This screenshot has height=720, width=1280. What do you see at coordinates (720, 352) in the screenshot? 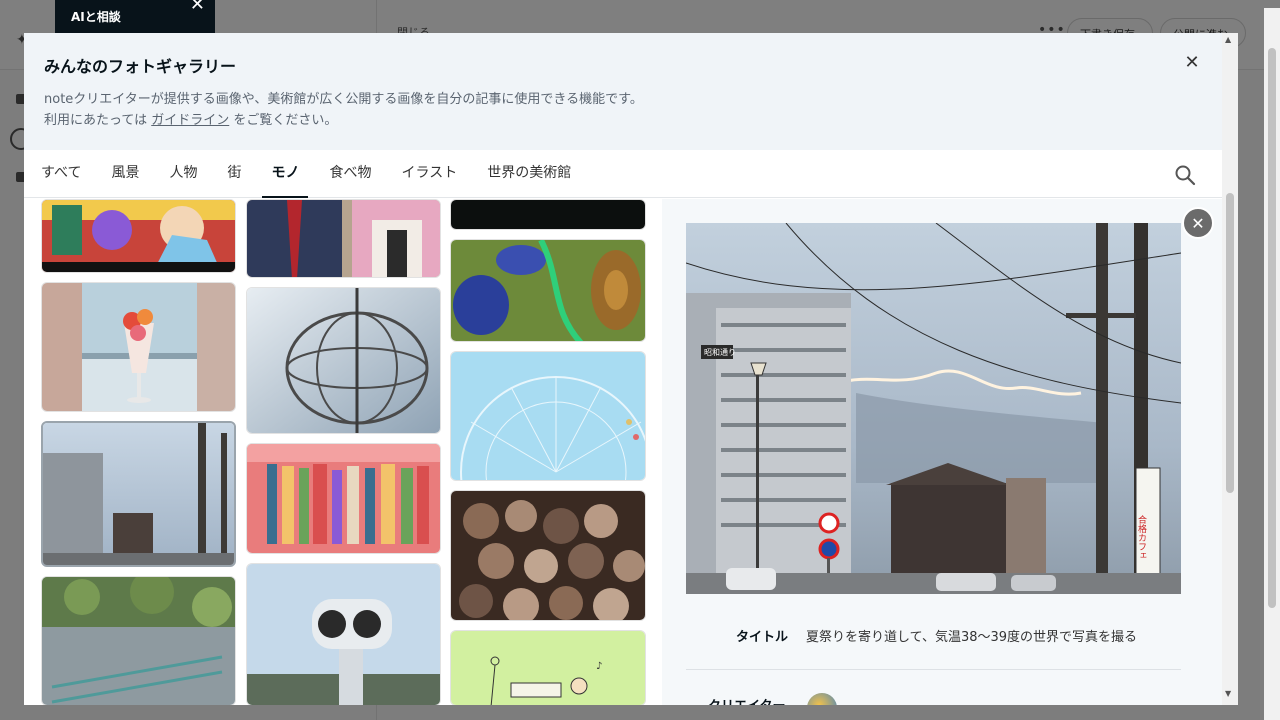
I see `street-sign-text: 昭和通り` at bounding box center [720, 352].